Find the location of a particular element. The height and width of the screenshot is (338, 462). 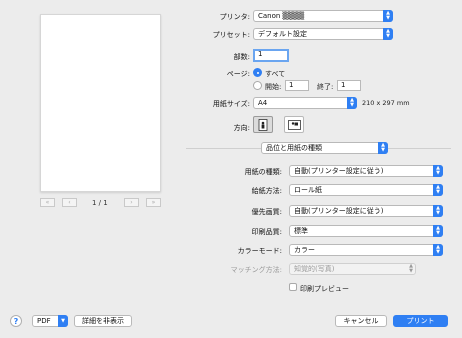

help-button: ? is located at coordinates (16, 321).